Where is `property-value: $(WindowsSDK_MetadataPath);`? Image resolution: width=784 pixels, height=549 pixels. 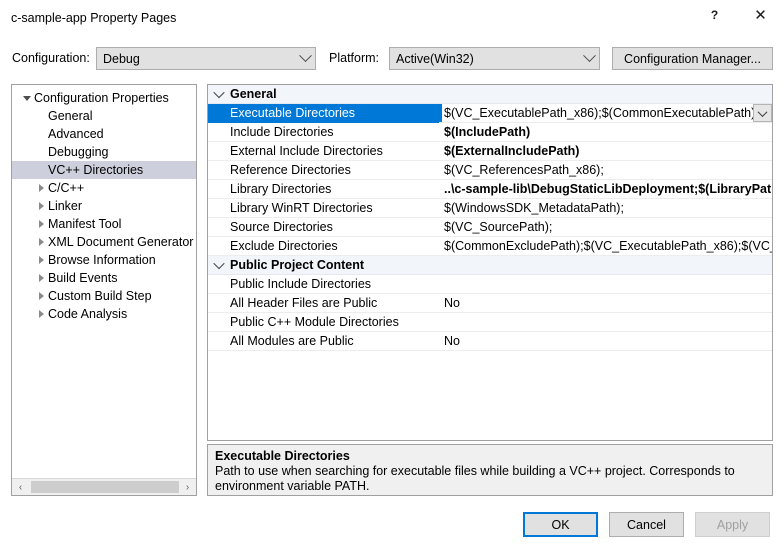 property-value: $(WindowsSDK_MetadataPath); is located at coordinates (605, 208).